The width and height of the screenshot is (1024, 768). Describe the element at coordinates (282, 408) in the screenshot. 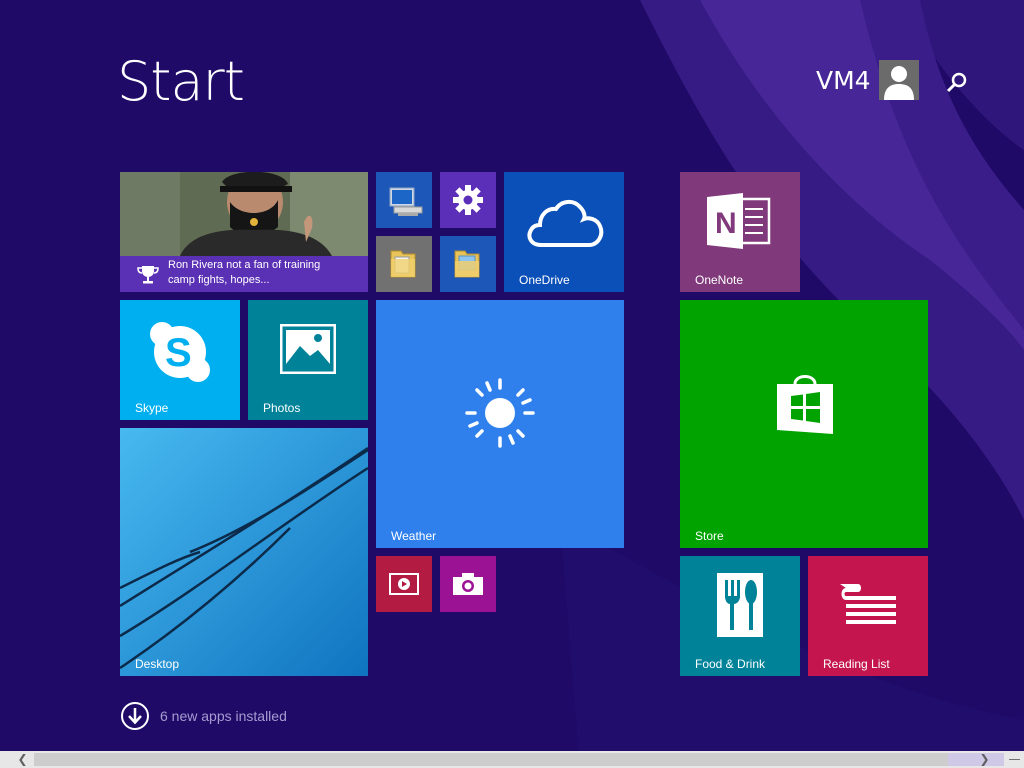

I see `tile-label: Photos` at that location.